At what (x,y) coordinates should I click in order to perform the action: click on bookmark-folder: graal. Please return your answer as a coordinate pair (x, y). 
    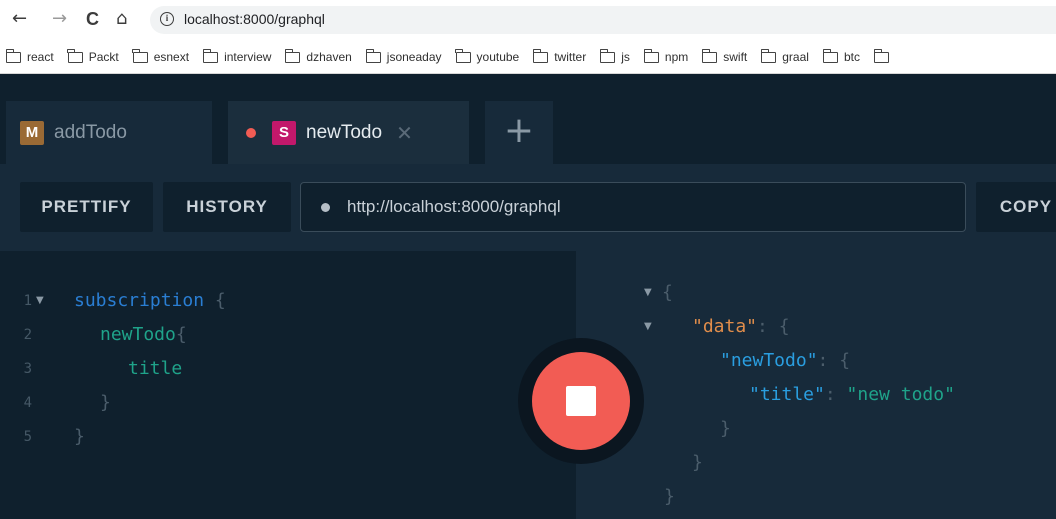
    Looking at the image, I should click on (784, 56).